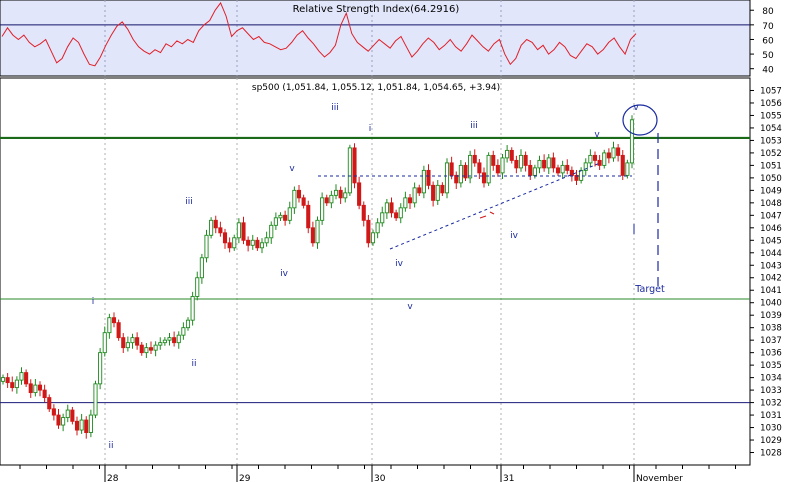  What do you see at coordinates (474, 126) in the screenshot?
I see `wave-label: iii` at bounding box center [474, 126].